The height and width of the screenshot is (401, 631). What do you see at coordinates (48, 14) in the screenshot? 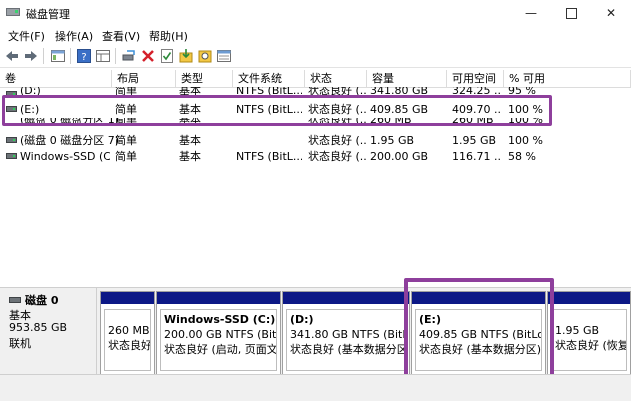
I see `window-title: 磁盘管理` at bounding box center [48, 14].